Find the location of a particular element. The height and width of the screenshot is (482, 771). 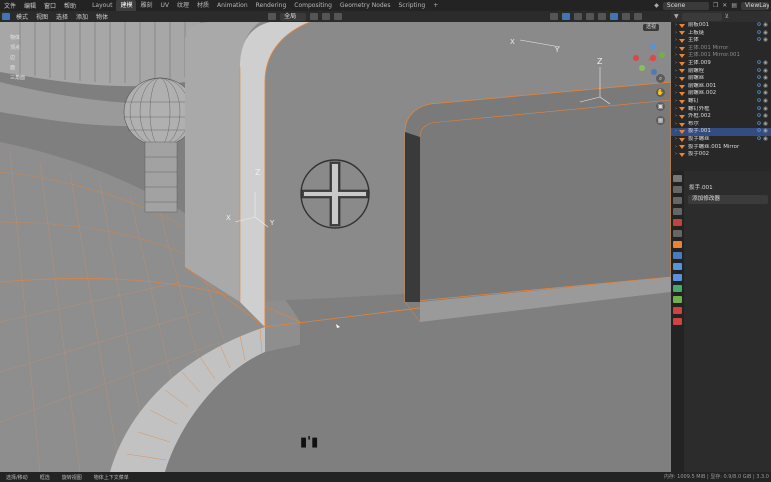

particles-tab-icon is located at coordinates (677, 266).